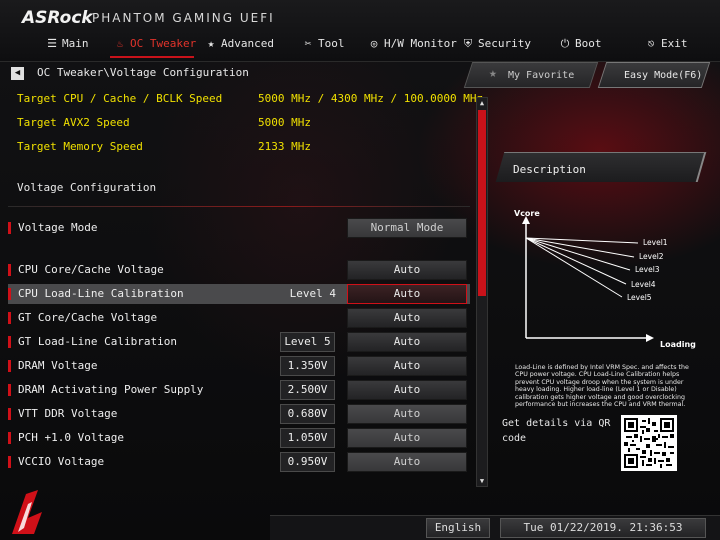 Image resolution: width=720 pixels, height=540 pixels. What do you see at coordinates (556, 431) in the screenshot?
I see `qr-caption: Get details via QR code` at bounding box center [556, 431].